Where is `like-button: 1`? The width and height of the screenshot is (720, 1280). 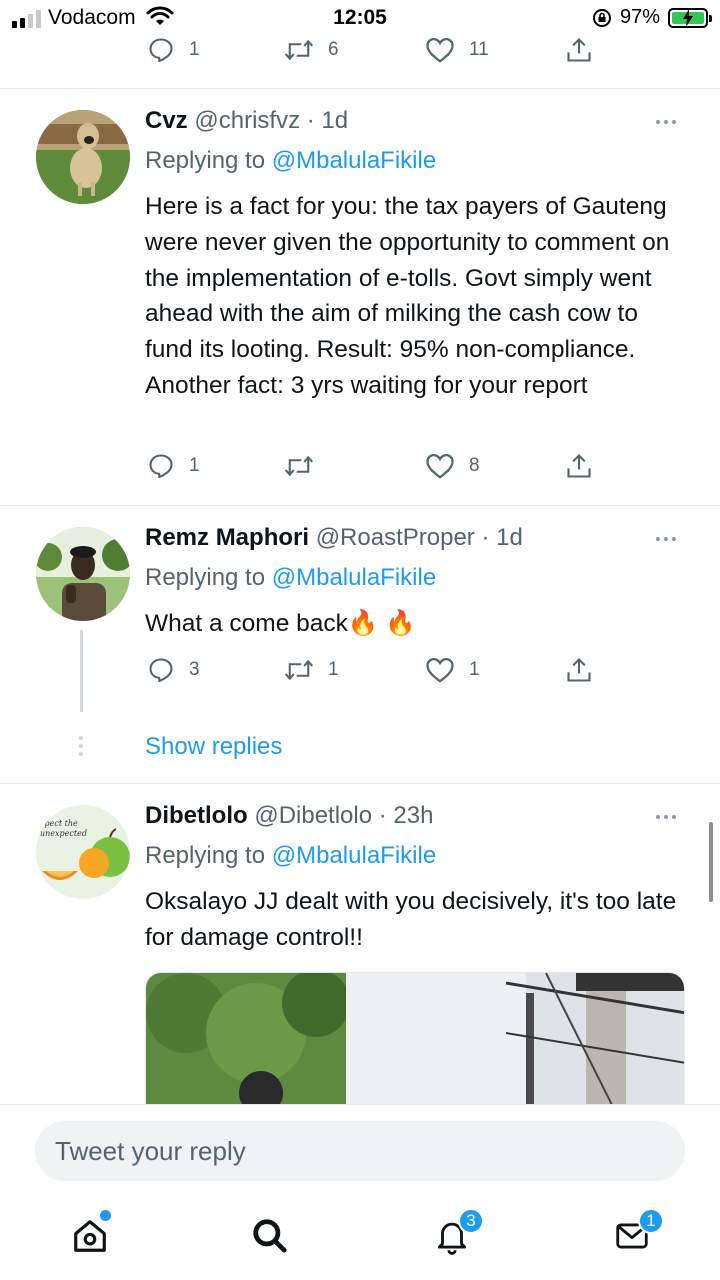
like-button: 1 is located at coordinates (452, 670).